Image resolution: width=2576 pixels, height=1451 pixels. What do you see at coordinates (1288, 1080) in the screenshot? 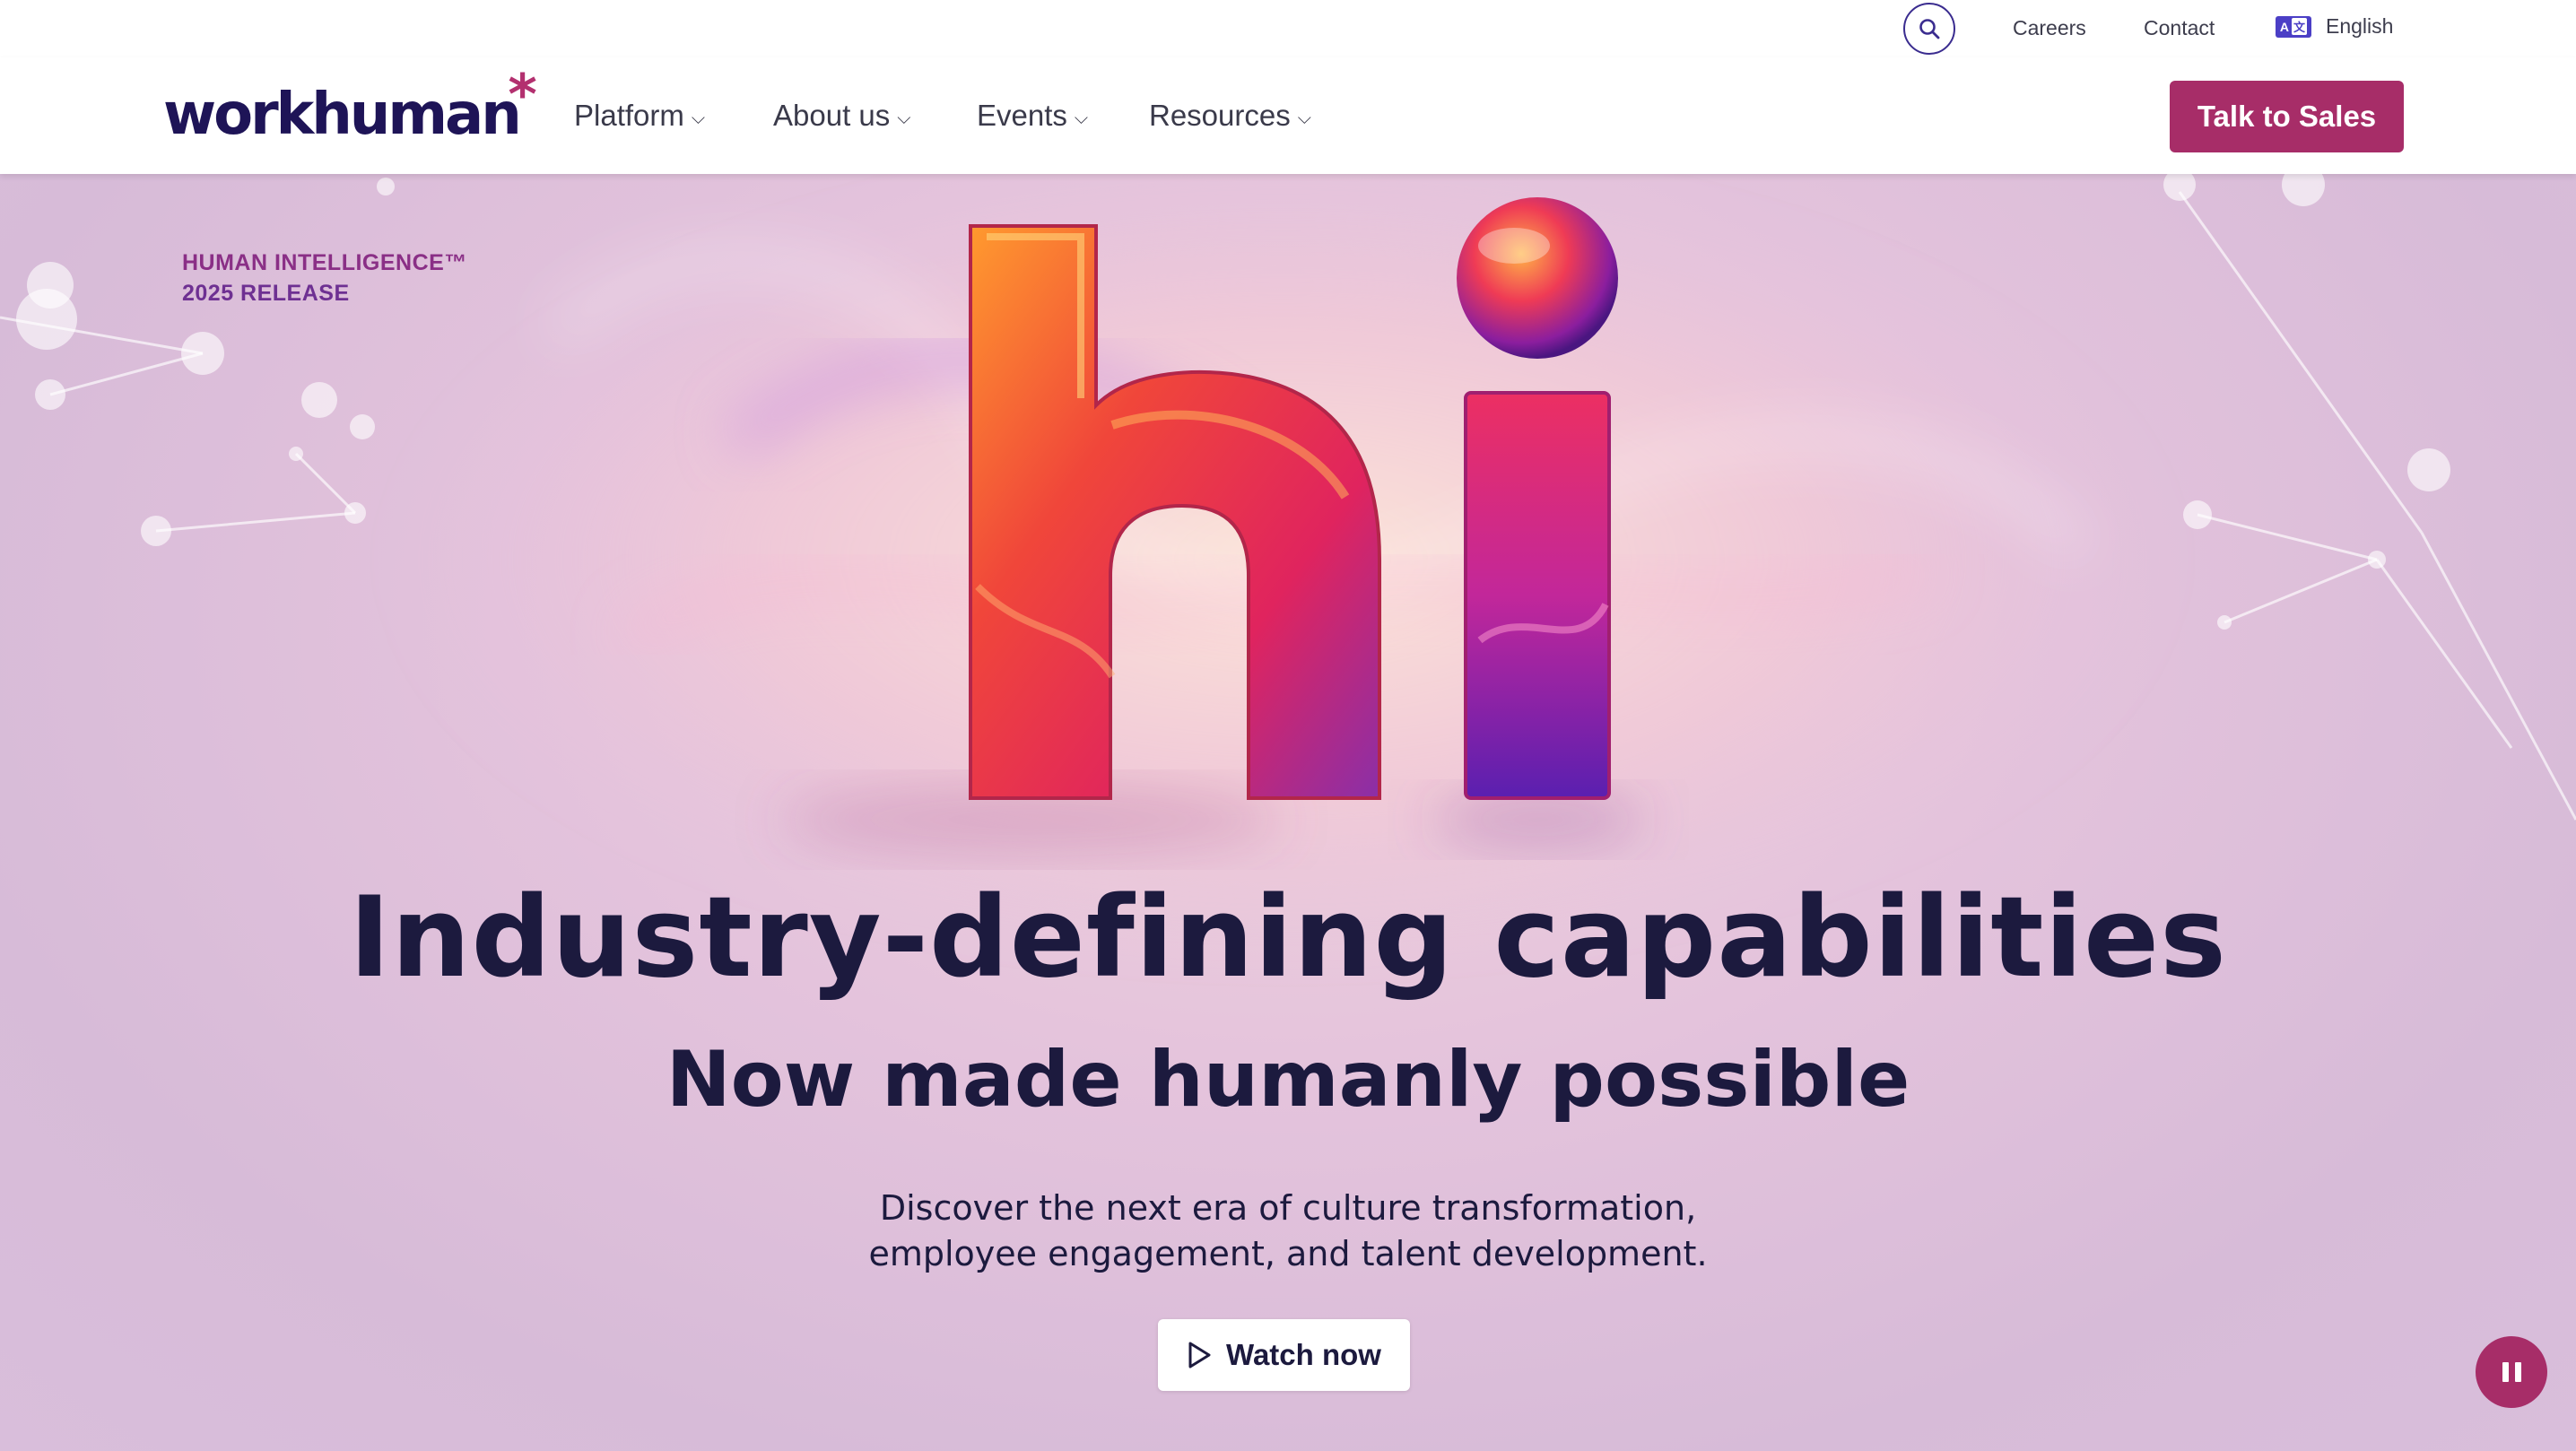
I see `hero-subheadline: Now made humanly possible` at bounding box center [1288, 1080].